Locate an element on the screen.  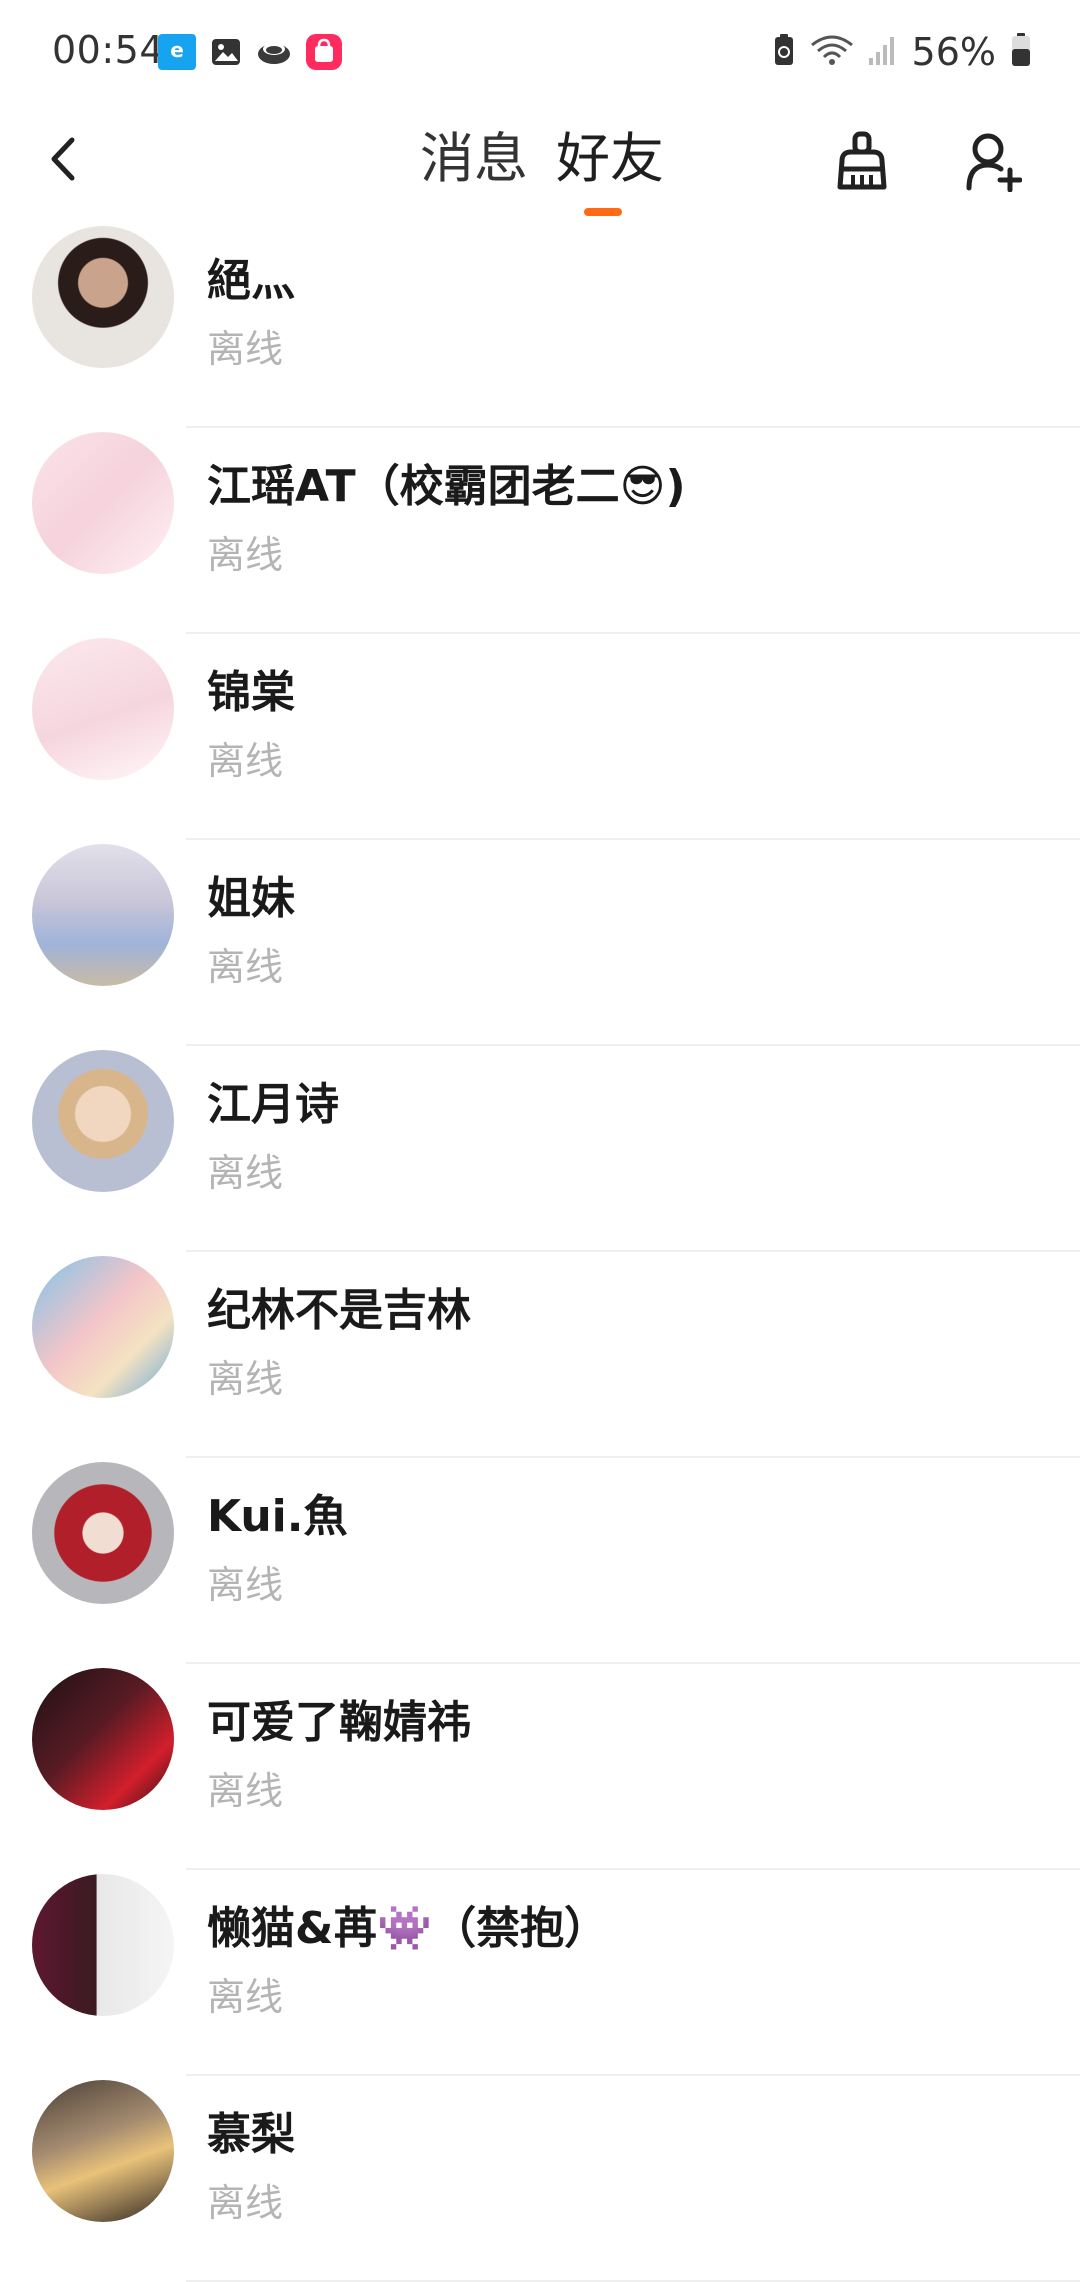
eleme-app-icon: e is located at coordinates (177, 54).